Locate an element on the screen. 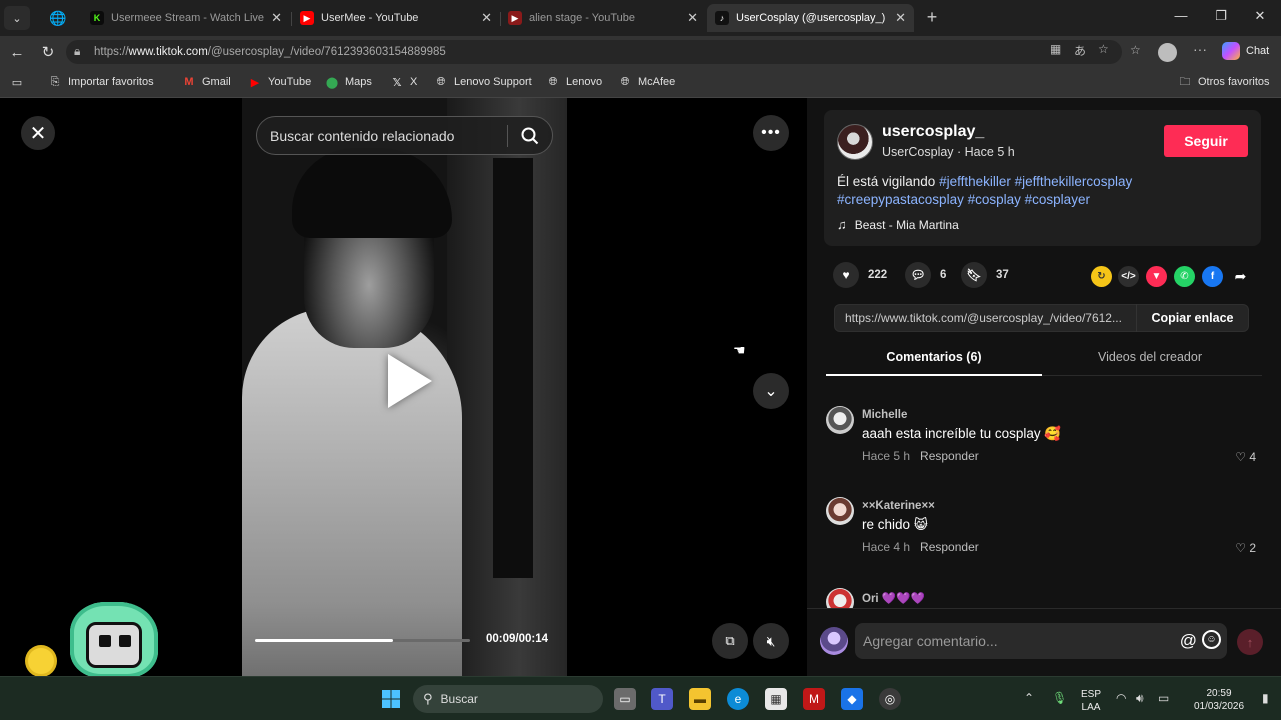  more-options-button: ••• is located at coordinates (771, 133).